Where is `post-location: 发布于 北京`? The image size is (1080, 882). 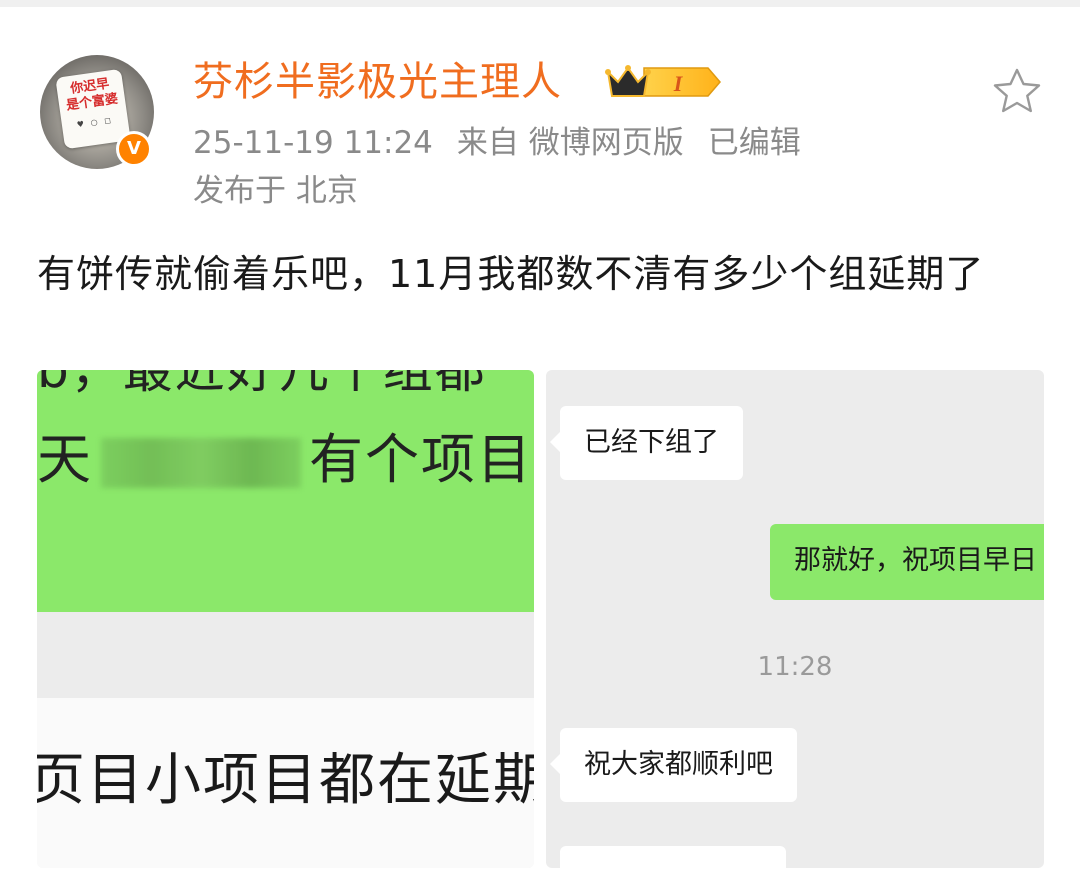 post-location: 发布于 北京 is located at coordinates (275, 191).